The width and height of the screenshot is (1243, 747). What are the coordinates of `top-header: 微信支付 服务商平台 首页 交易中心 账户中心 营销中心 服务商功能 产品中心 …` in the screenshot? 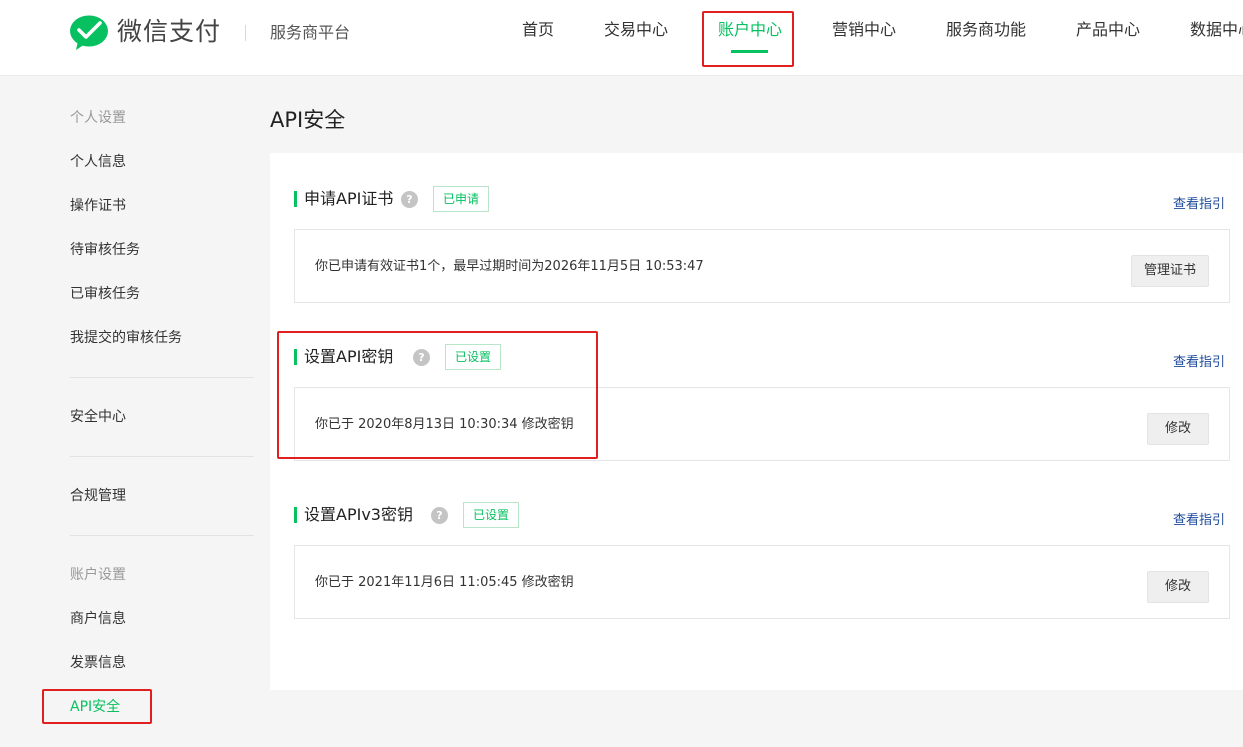 It's located at (621, 38).